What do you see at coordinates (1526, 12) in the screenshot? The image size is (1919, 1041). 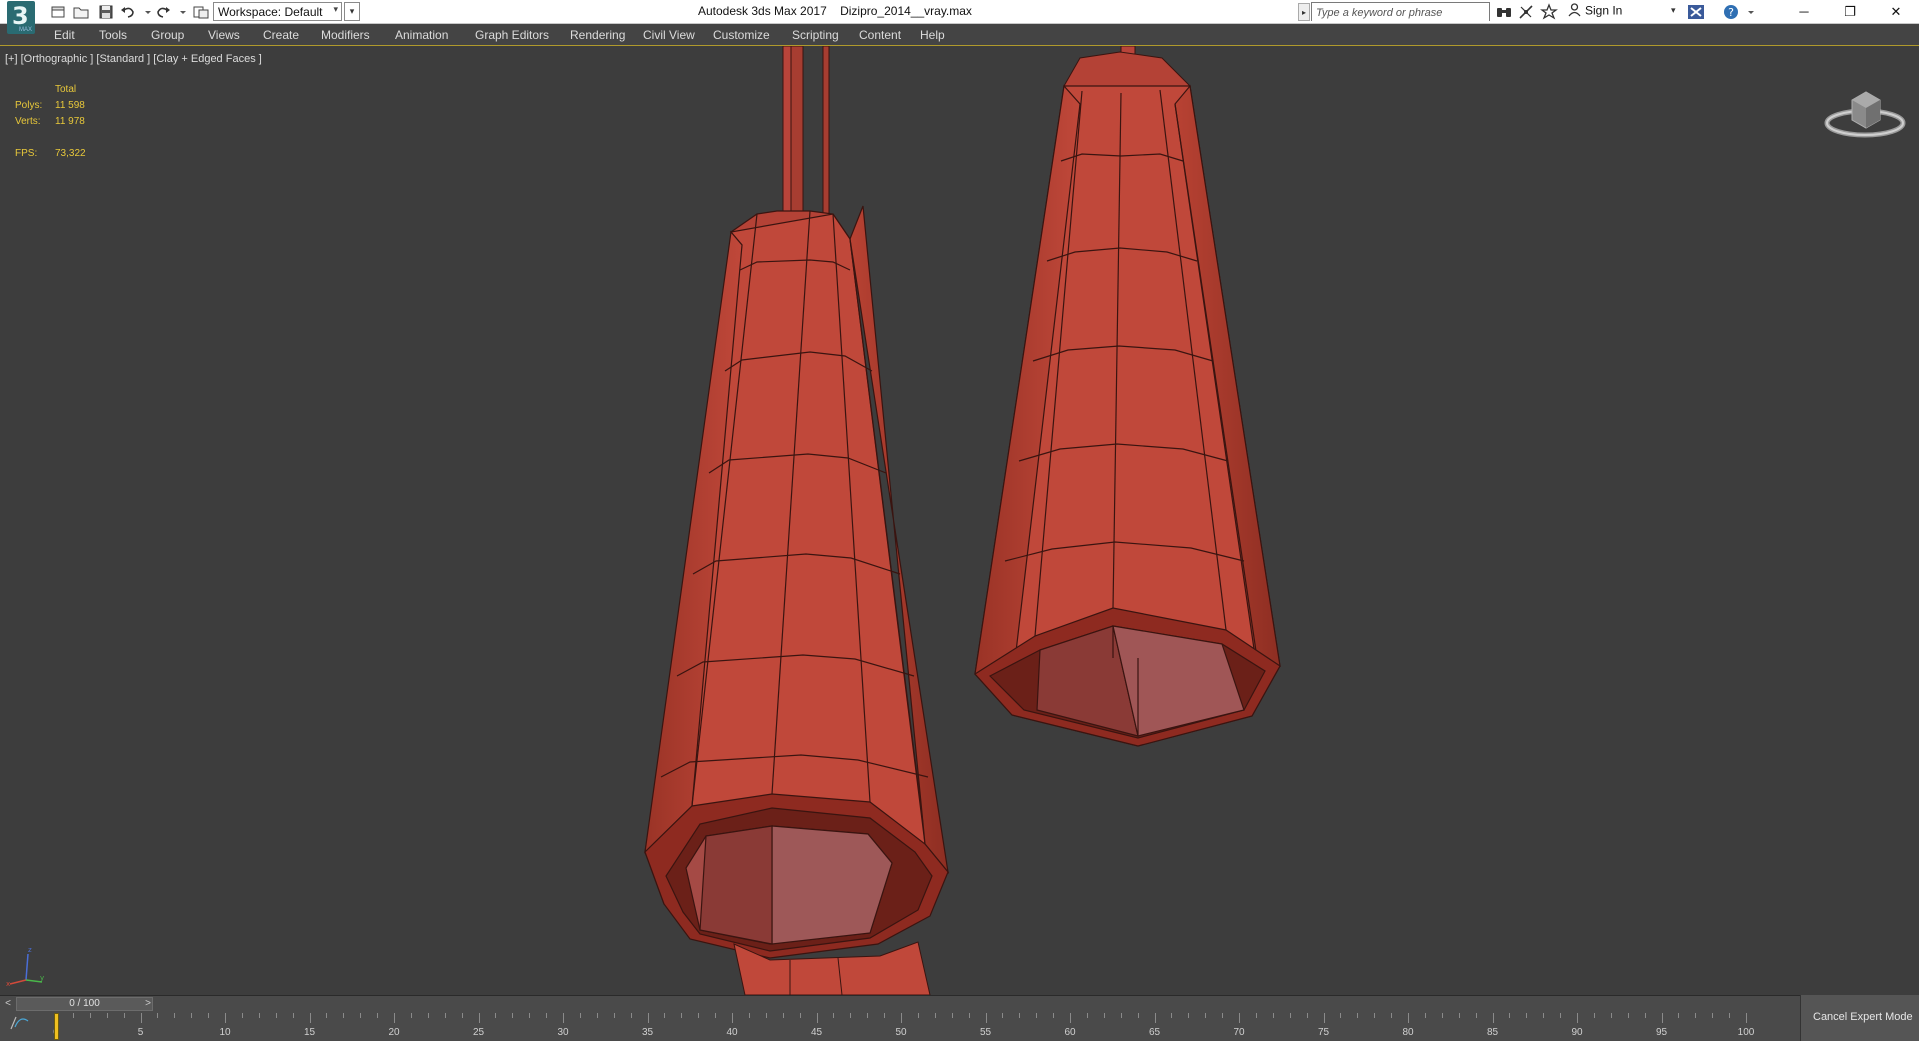 I see `communication-center-icon` at bounding box center [1526, 12].